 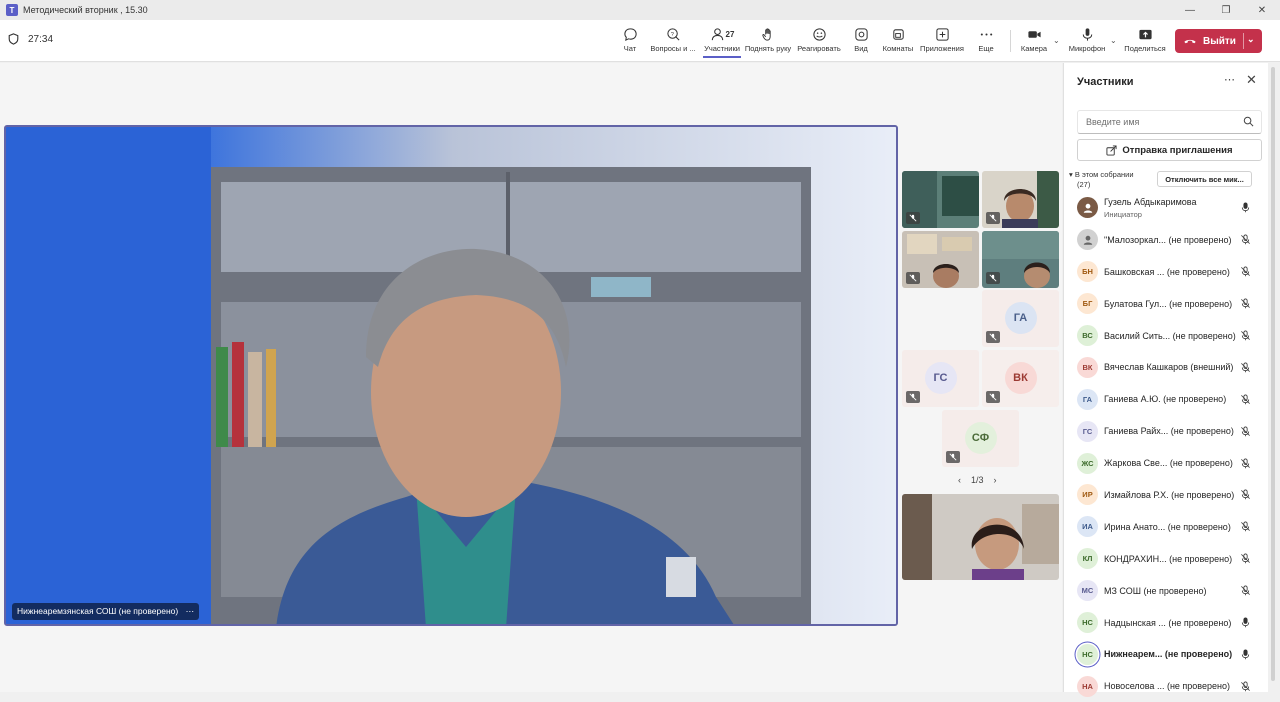 I want to click on send-invite-button: Отправка приглашения, so click(x=1169, y=150).